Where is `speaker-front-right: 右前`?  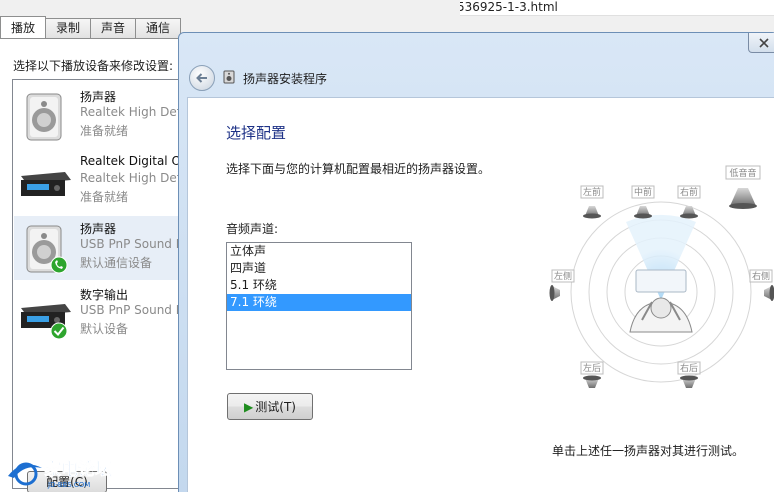 speaker-front-right: 右前 is located at coordinates (689, 202).